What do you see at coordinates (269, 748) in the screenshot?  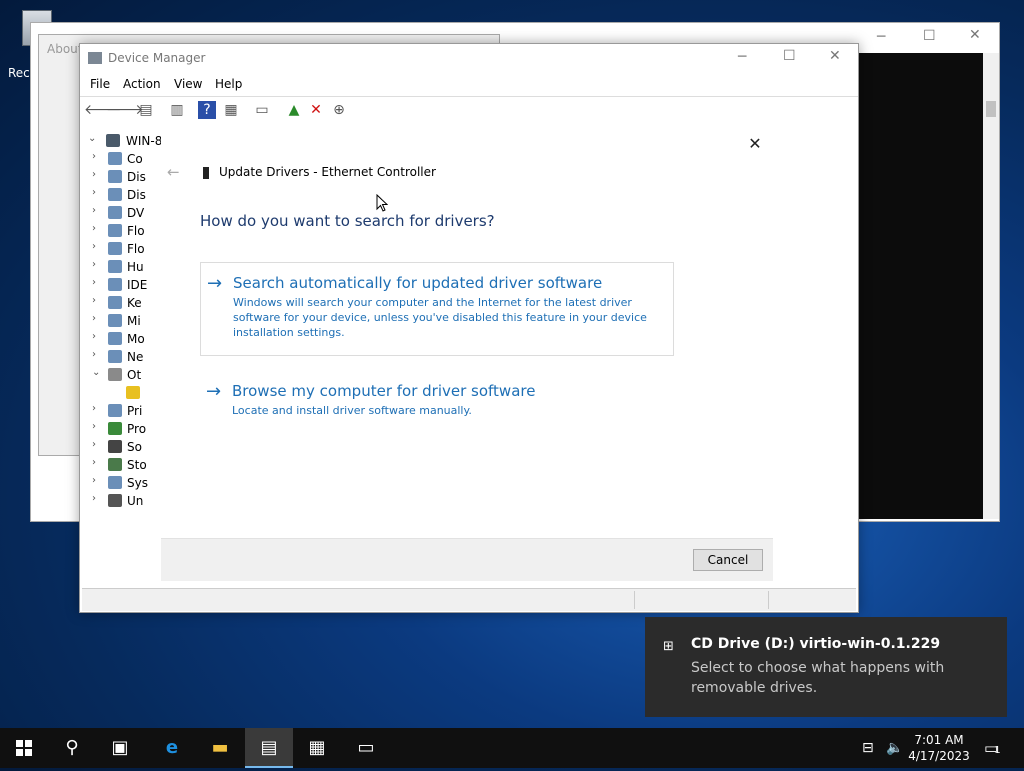 I see `device-manager-taskbar-icon: ▤` at bounding box center [269, 748].